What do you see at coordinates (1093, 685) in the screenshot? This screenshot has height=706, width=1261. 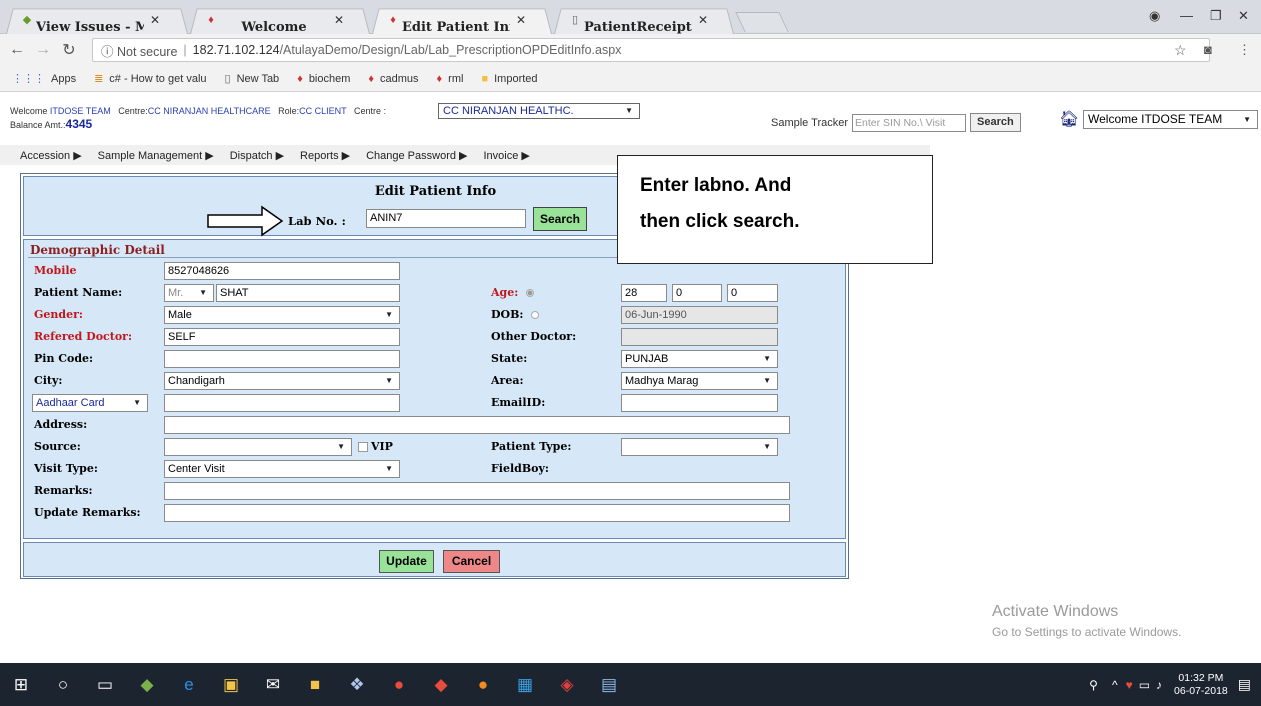 I see `people-icon: ⚲` at bounding box center [1093, 685].